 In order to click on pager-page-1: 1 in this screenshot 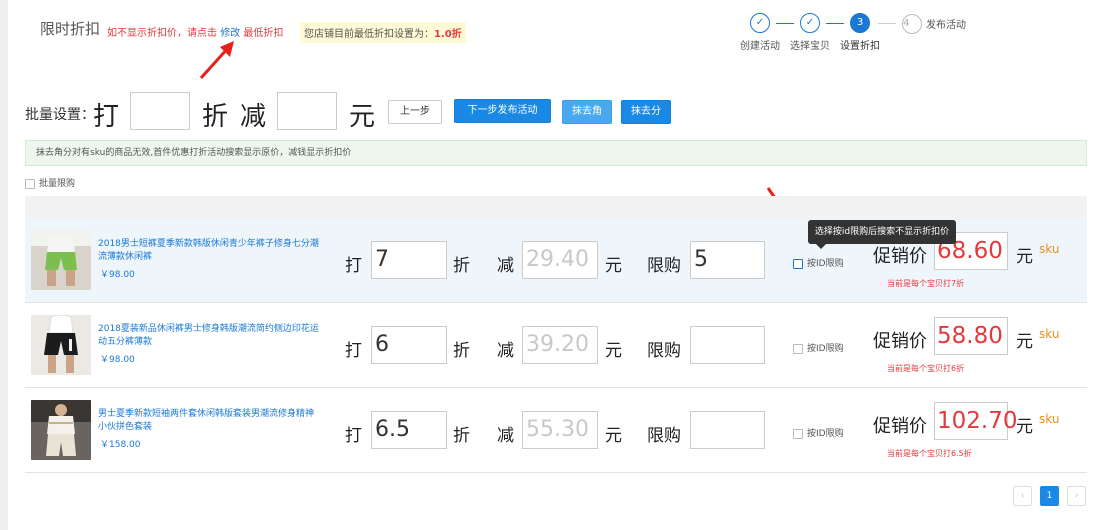, I will do `click(1049, 496)`.